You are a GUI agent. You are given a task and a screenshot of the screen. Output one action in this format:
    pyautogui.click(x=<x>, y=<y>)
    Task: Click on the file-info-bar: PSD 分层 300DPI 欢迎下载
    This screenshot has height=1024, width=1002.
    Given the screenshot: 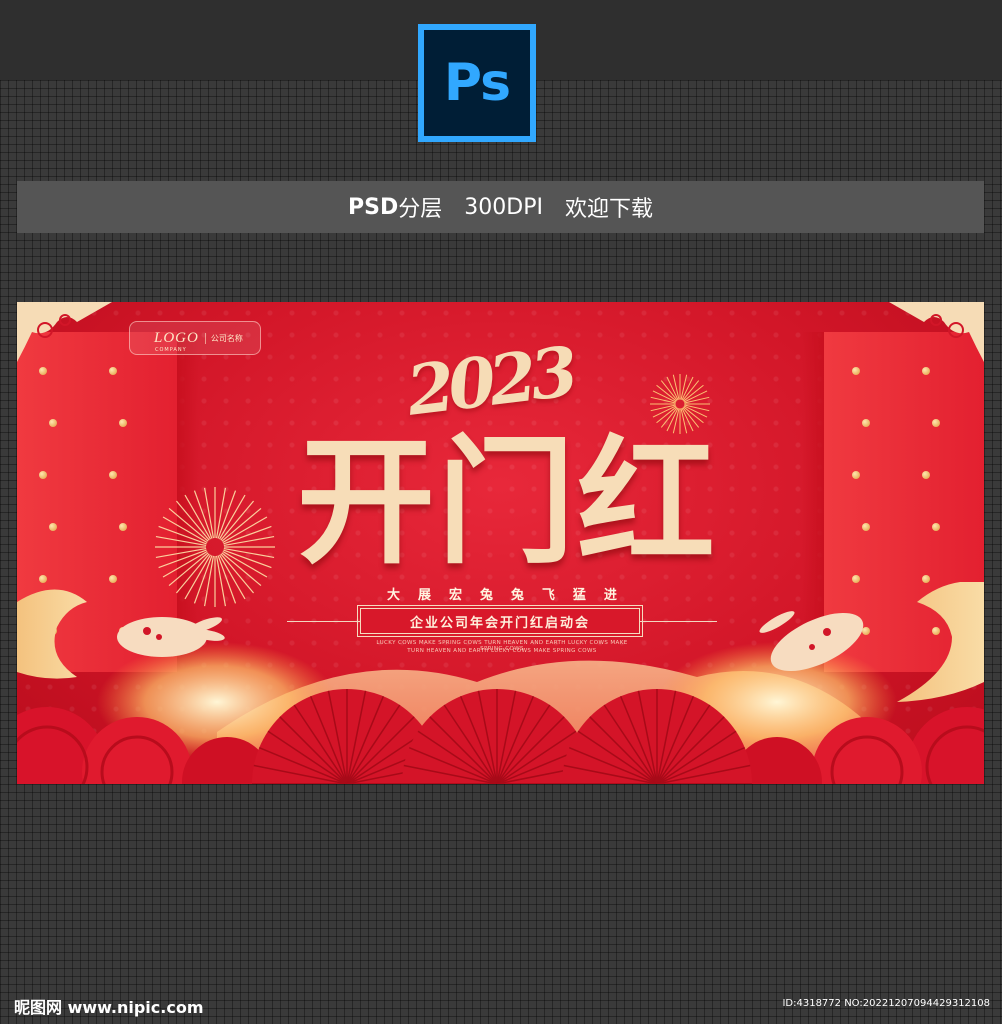 What is the action you would take?
    pyautogui.click(x=500, y=207)
    